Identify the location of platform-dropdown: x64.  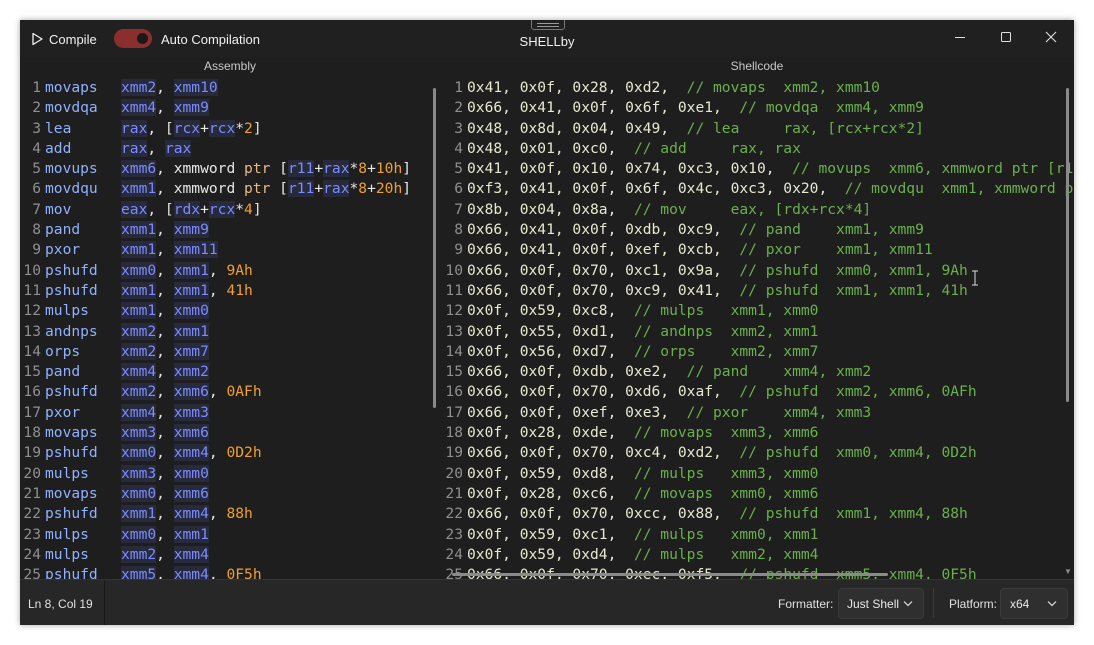
(1034, 603).